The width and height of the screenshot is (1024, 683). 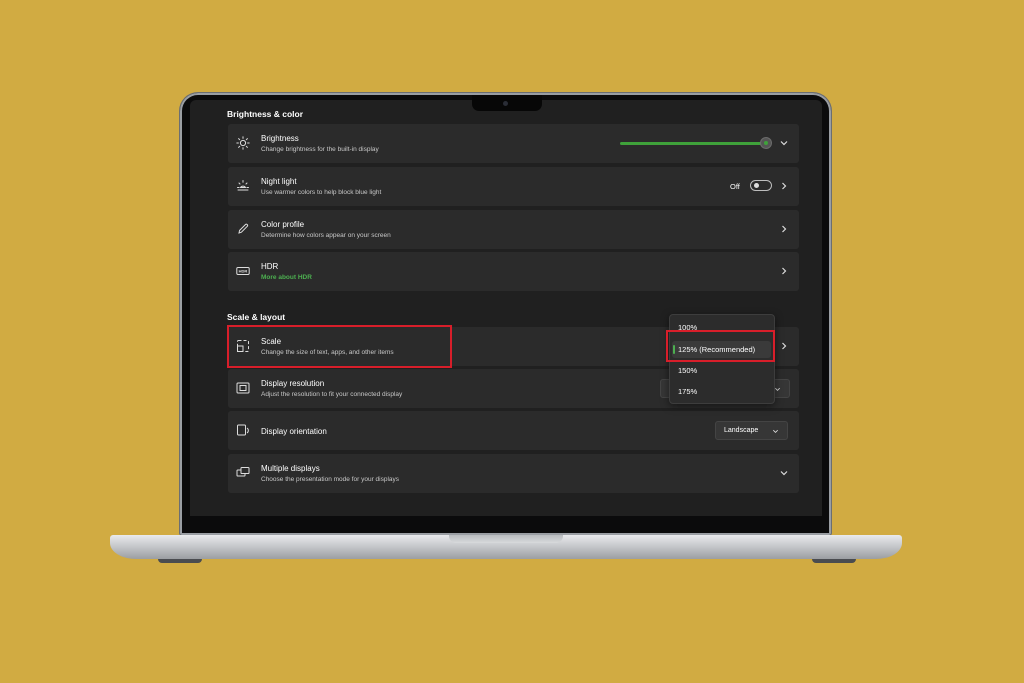 What do you see at coordinates (756, 185) in the screenshot?
I see `toggle-knob` at bounding box center [756, 185].